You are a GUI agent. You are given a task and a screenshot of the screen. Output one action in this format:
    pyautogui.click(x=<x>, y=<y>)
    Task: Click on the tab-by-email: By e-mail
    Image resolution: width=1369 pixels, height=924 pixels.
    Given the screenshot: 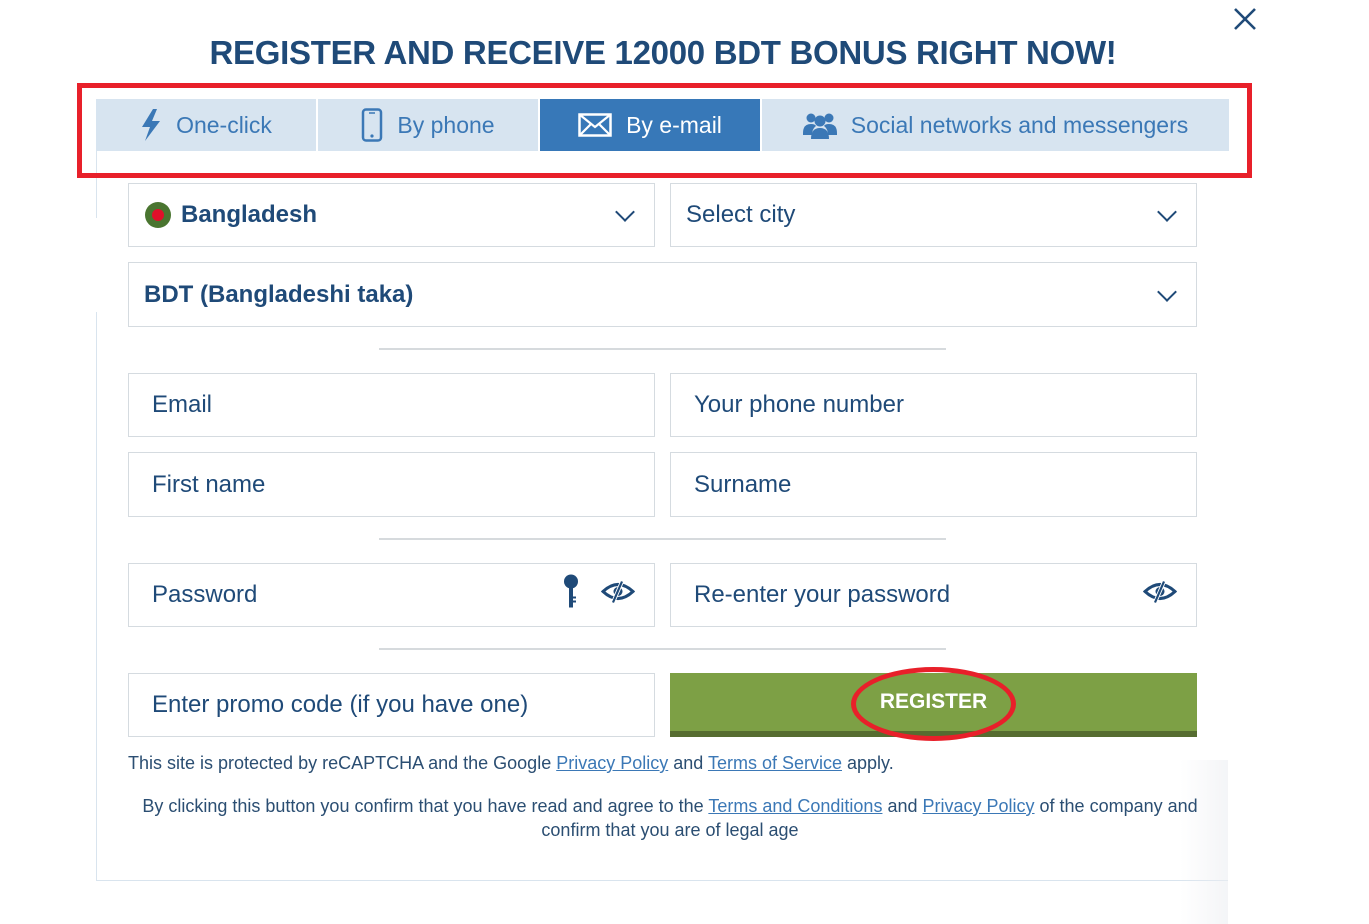 What is the action you would take?
    pyautogui.click(x=651, y=125)
    